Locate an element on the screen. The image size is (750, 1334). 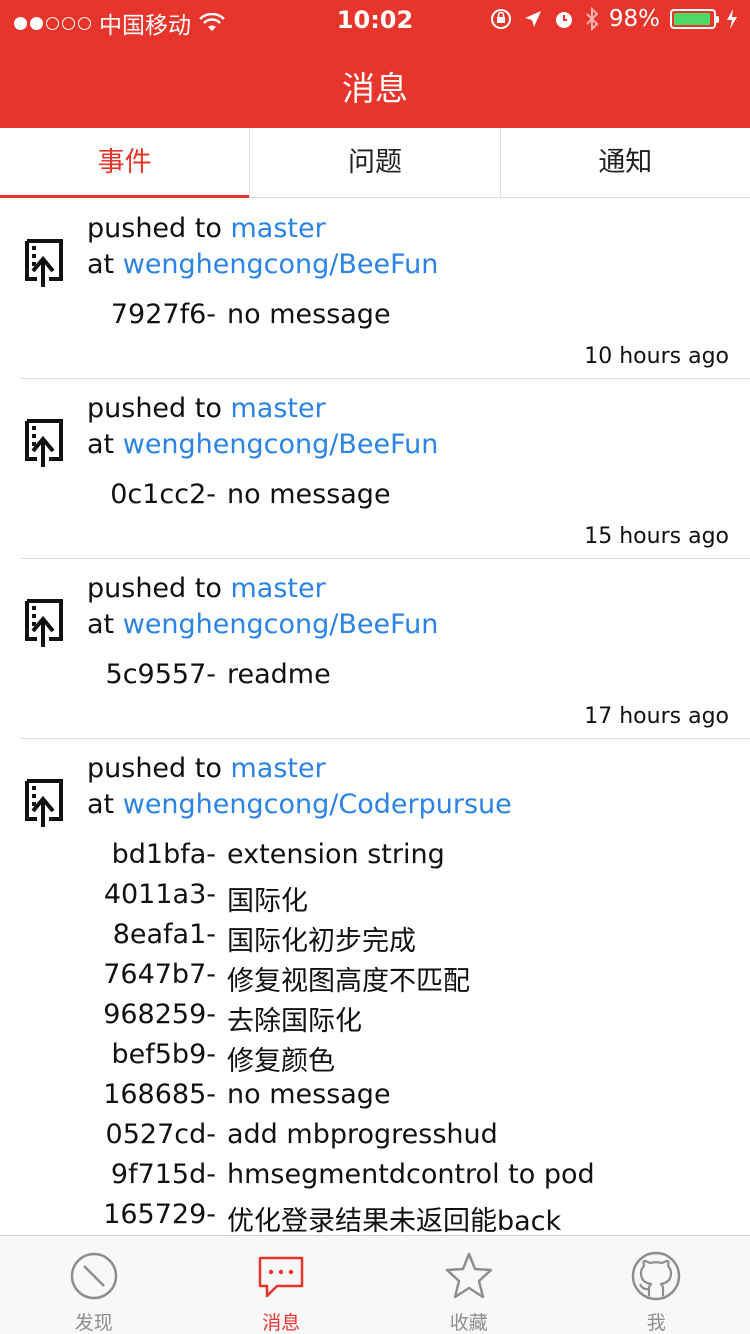
tab-discover: 发现 is located at coordinates (94, 1285).